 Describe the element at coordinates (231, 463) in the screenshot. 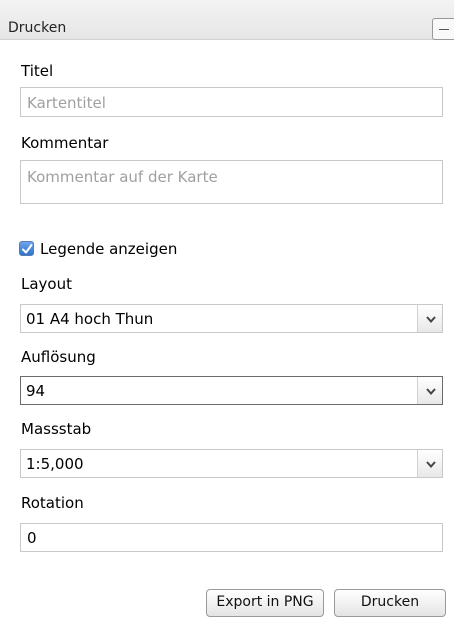

I see `scale-select: 1:5,000` at that location.